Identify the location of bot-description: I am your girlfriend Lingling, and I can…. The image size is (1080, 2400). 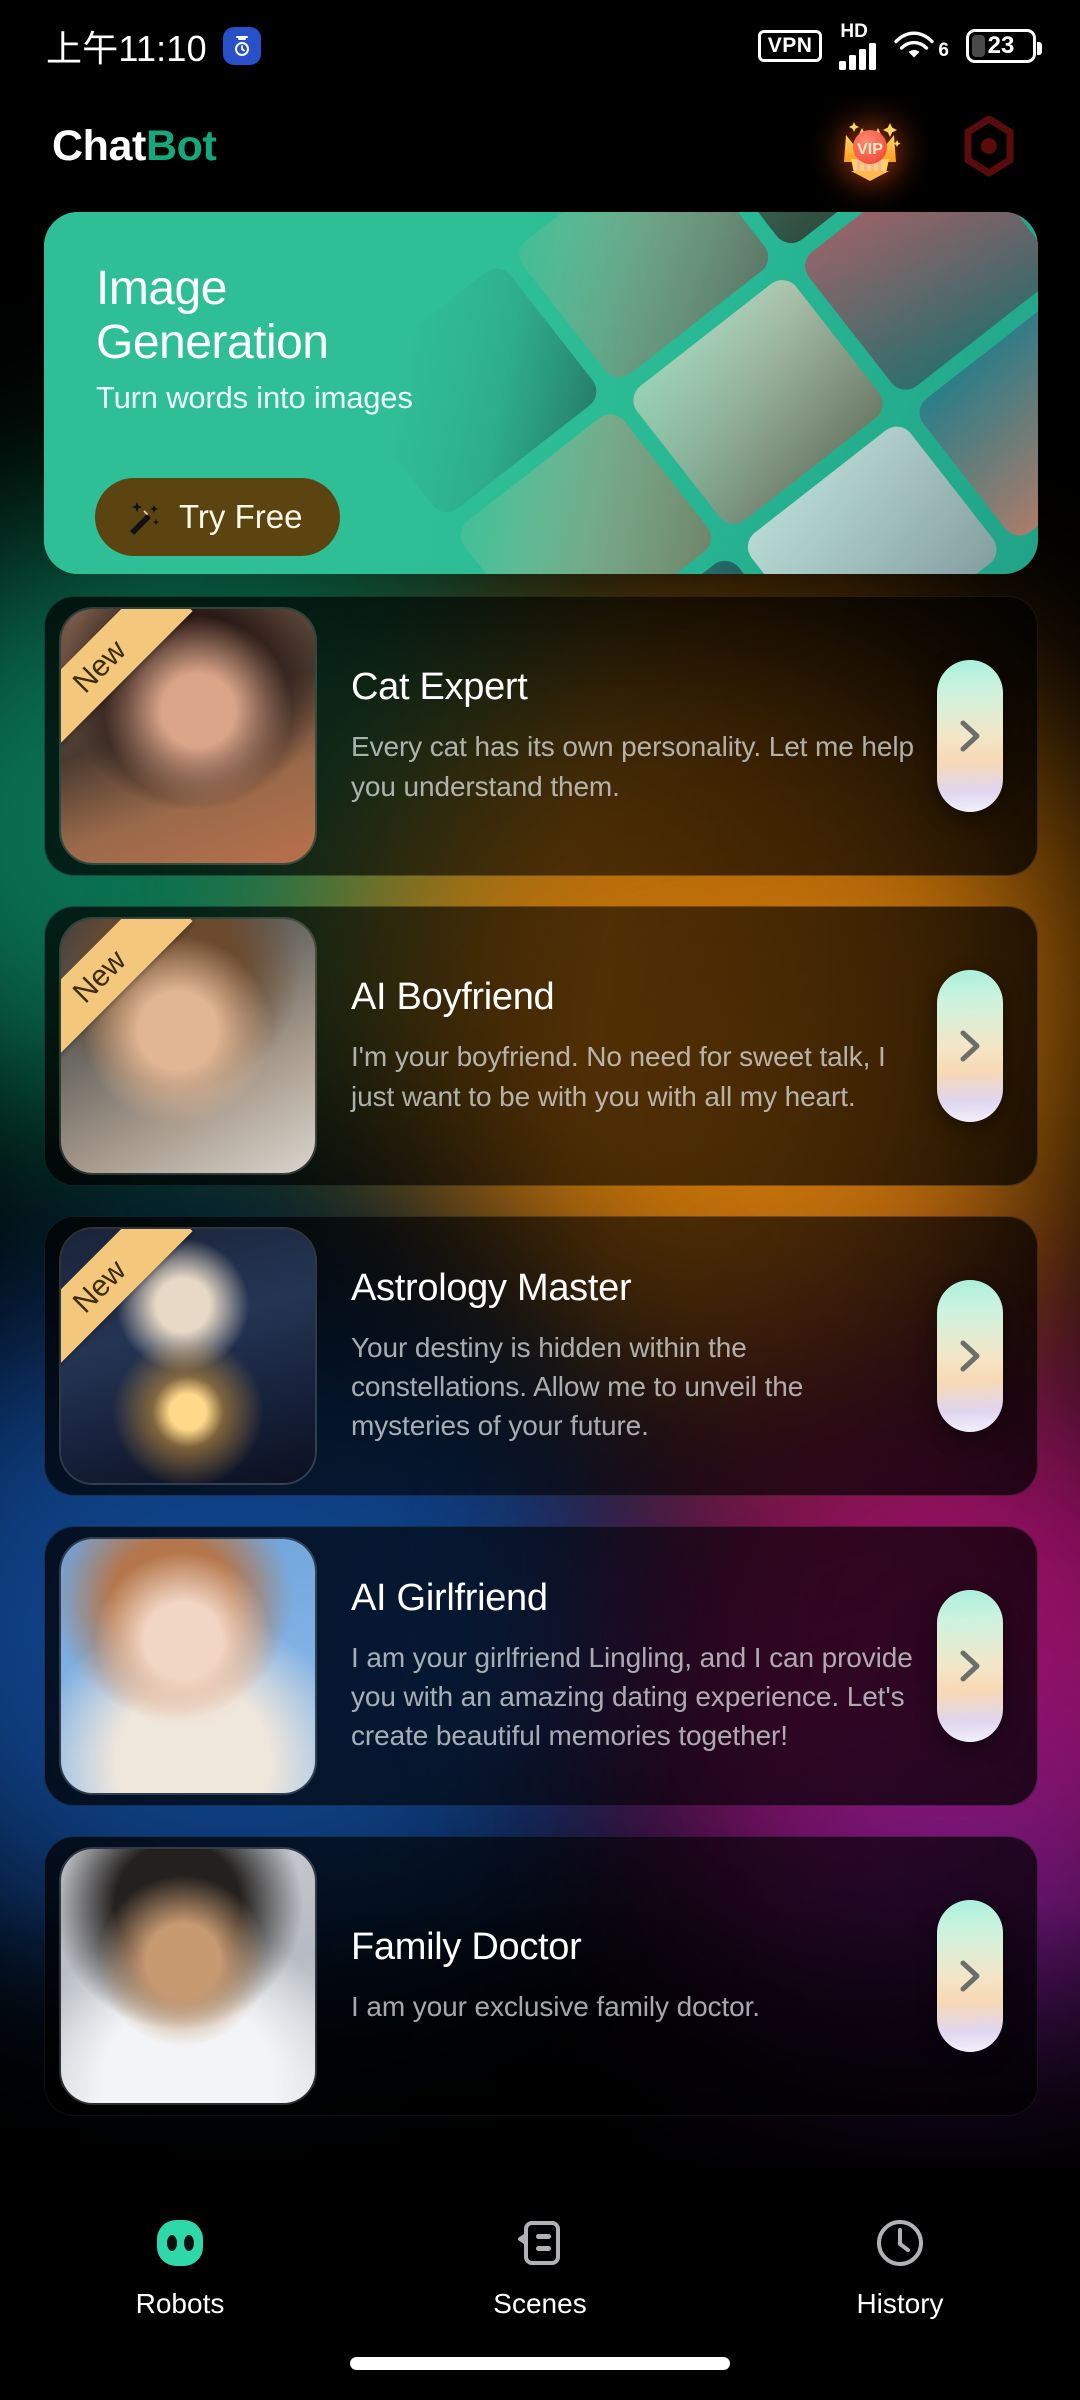
(632, 1696).